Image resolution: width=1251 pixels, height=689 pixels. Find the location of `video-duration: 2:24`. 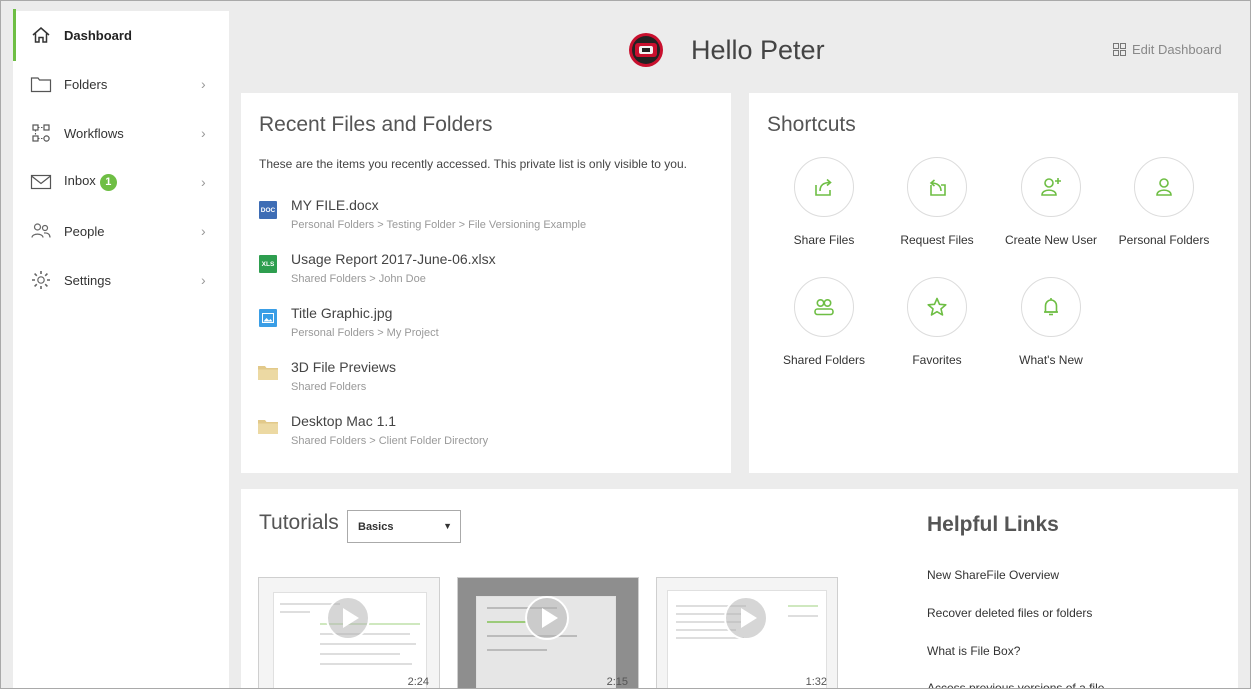

video-duration: 2:24 is located at coordinates (418, 682).